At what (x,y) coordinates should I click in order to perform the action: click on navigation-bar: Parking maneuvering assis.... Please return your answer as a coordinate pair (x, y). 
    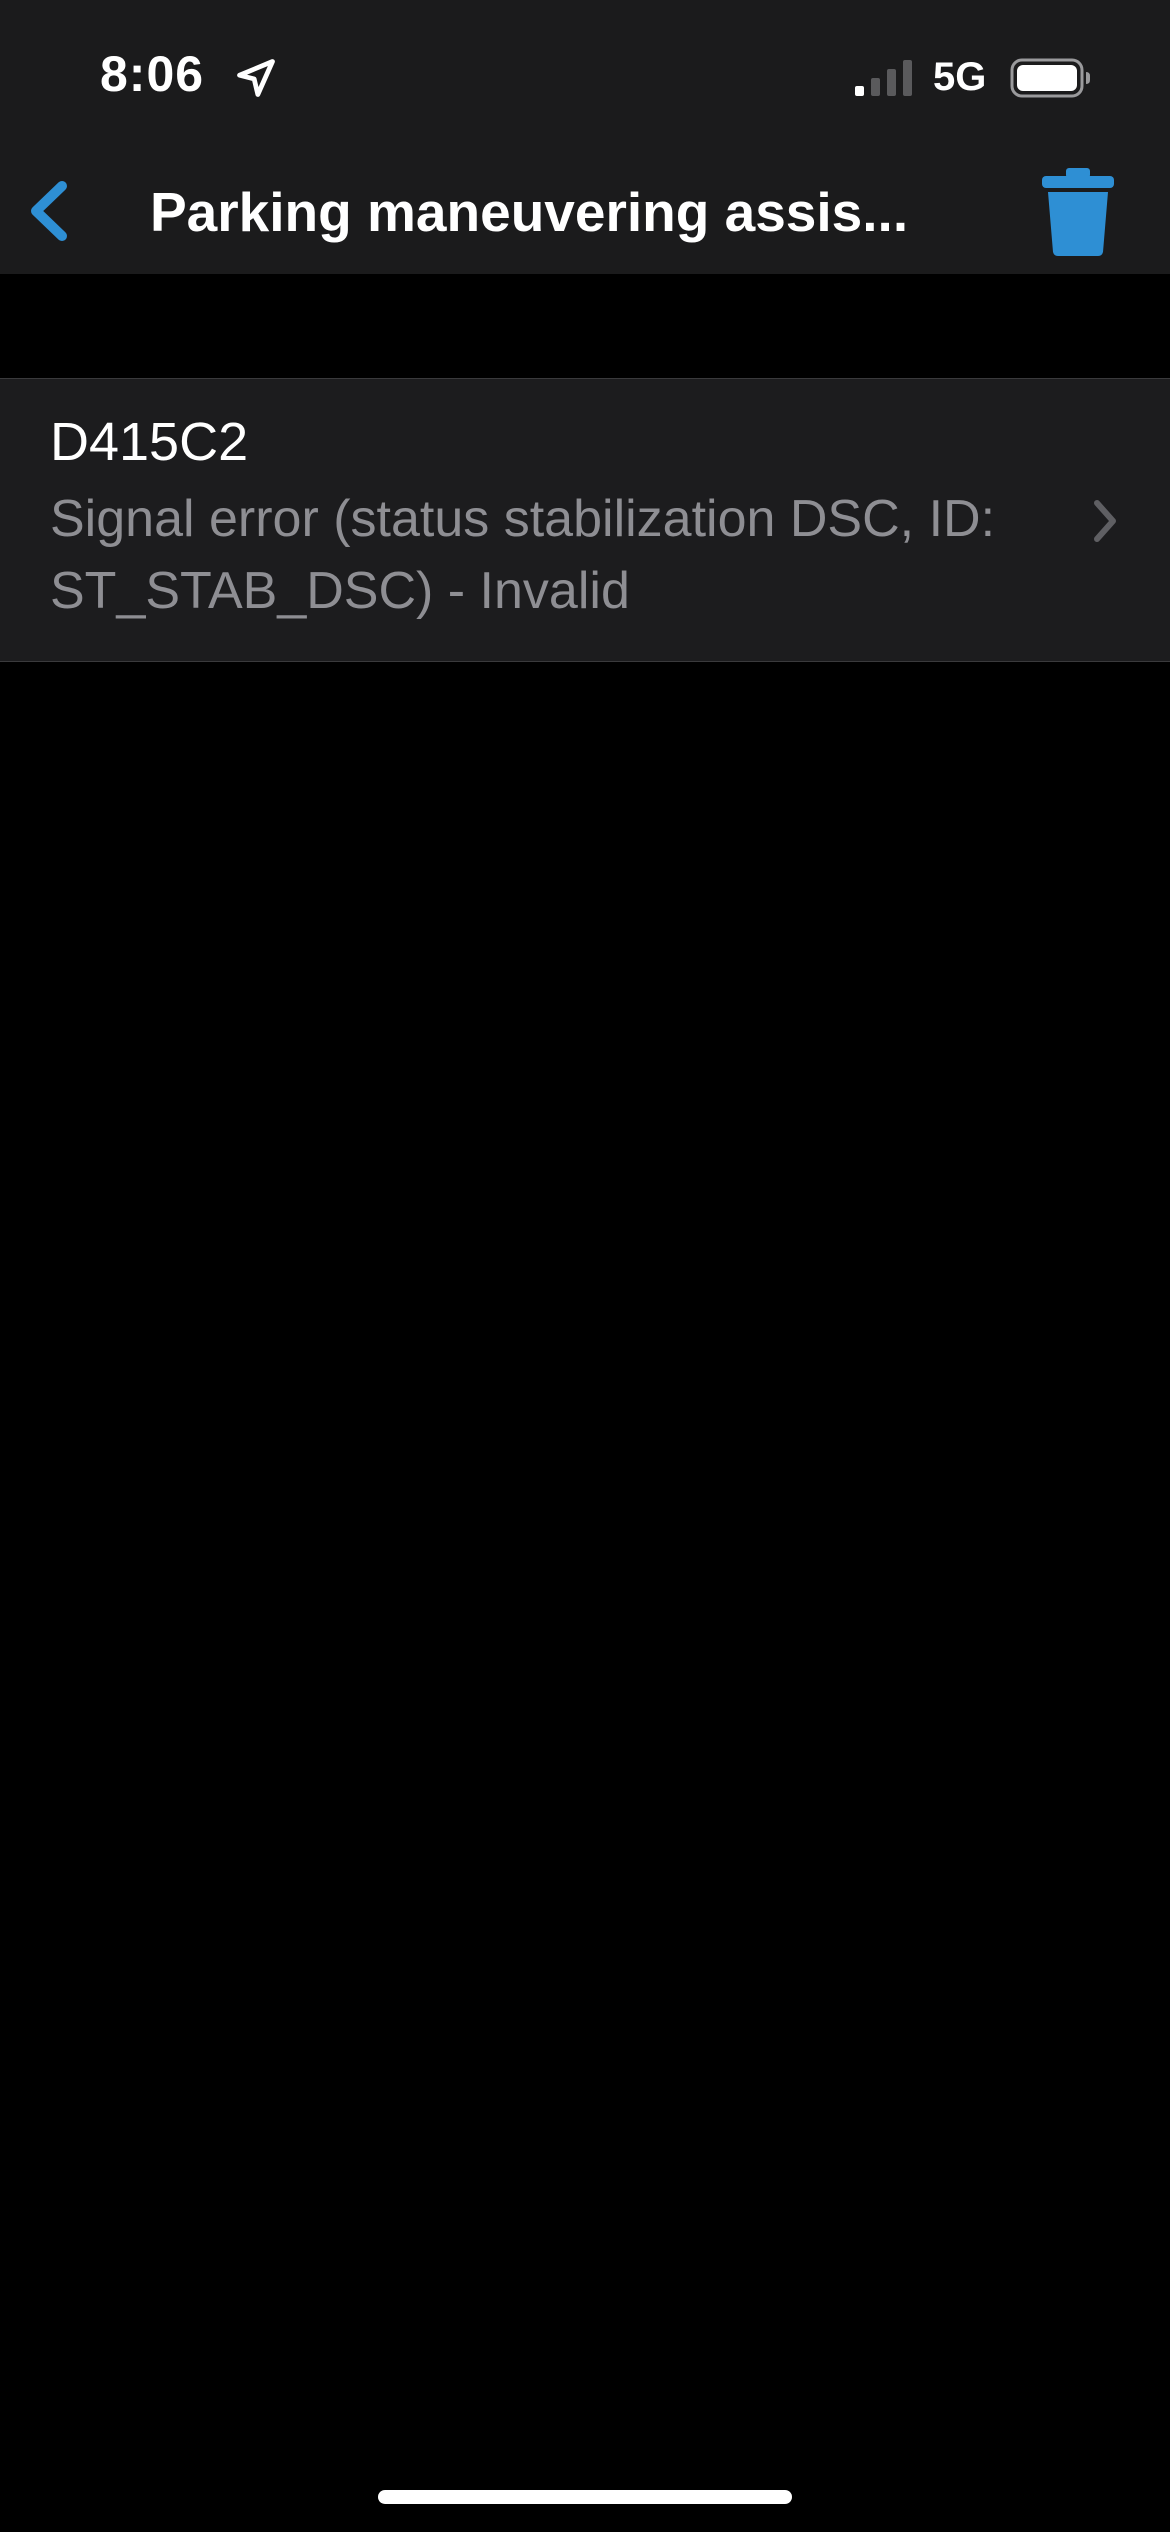
    Looking at the image, I should click on (585, 212).